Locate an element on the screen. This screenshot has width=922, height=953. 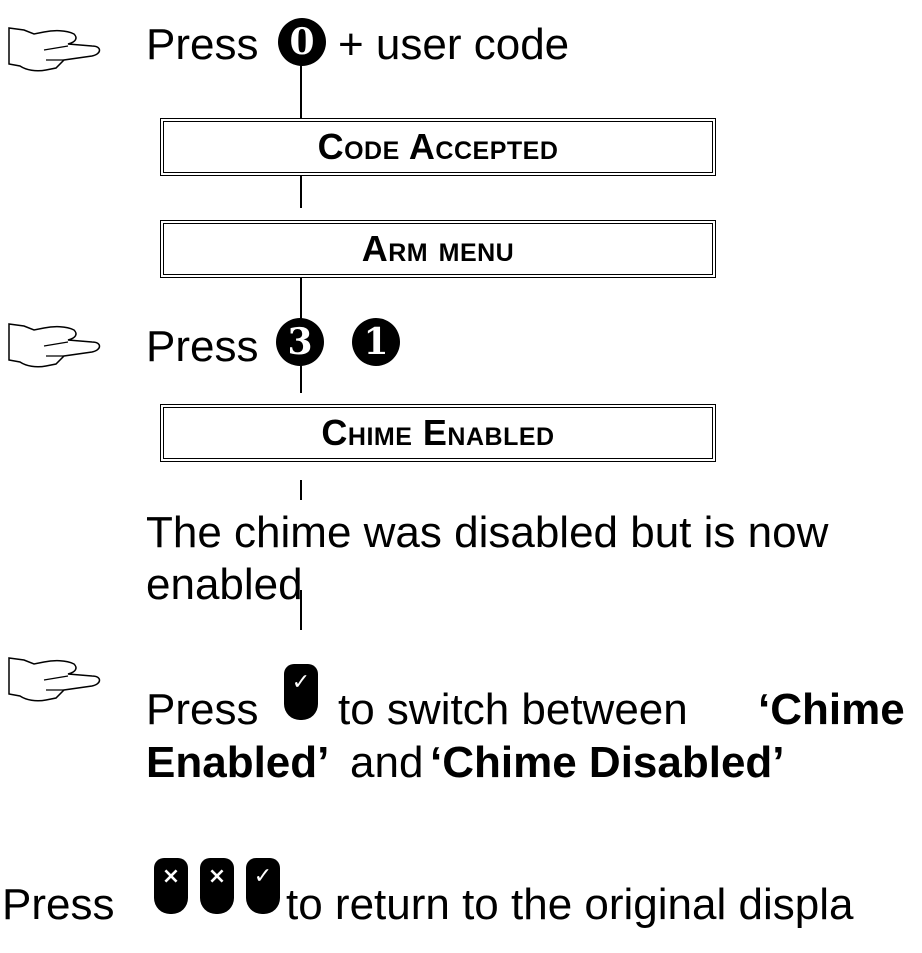
step3-bold-2: Enabled’ is located at coordinates (238, 762).